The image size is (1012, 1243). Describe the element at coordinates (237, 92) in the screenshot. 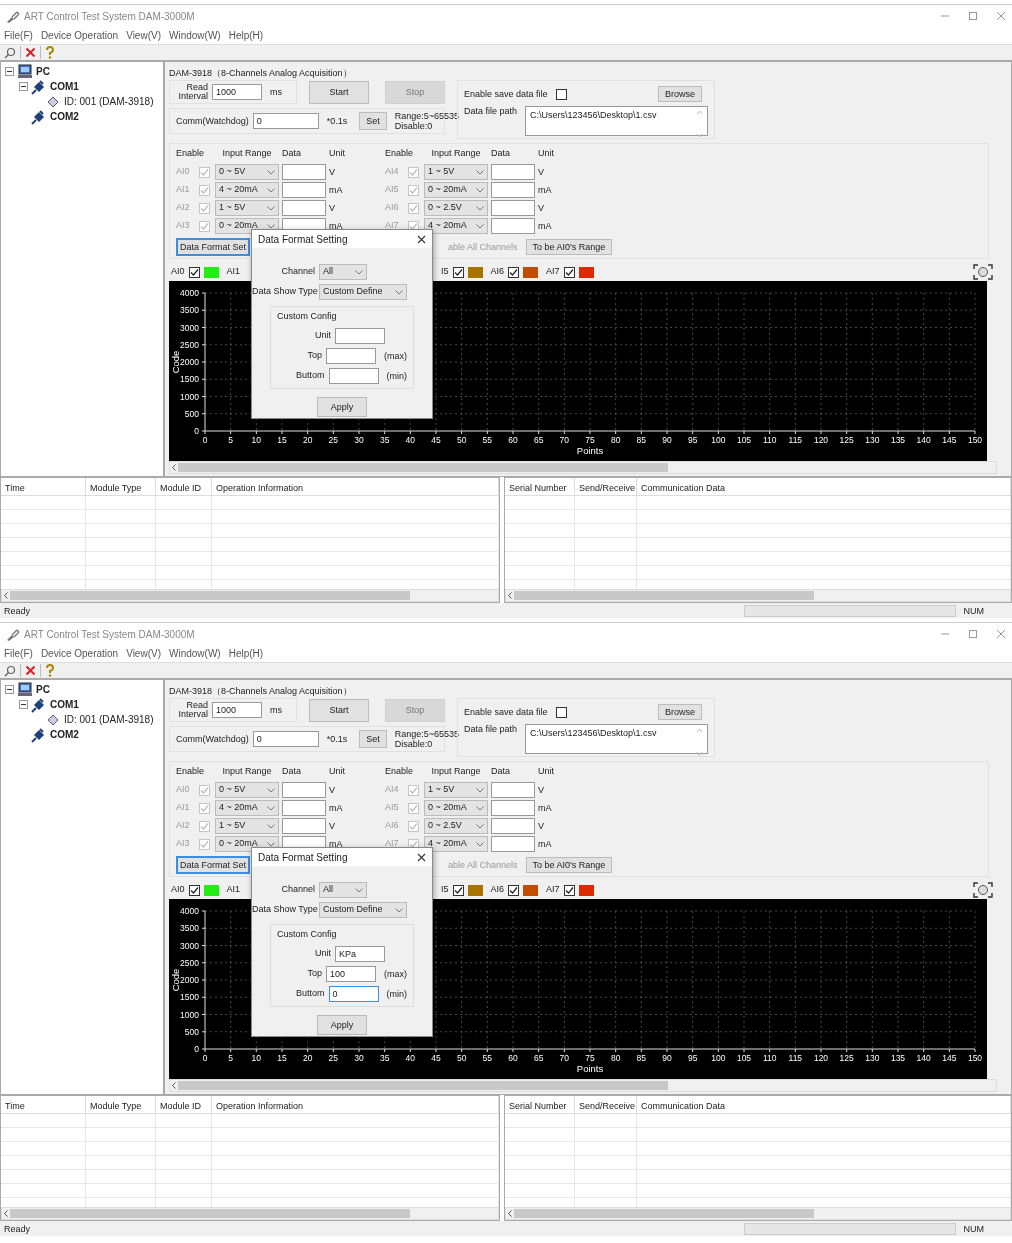

I see `input-field: 1000` at that location.